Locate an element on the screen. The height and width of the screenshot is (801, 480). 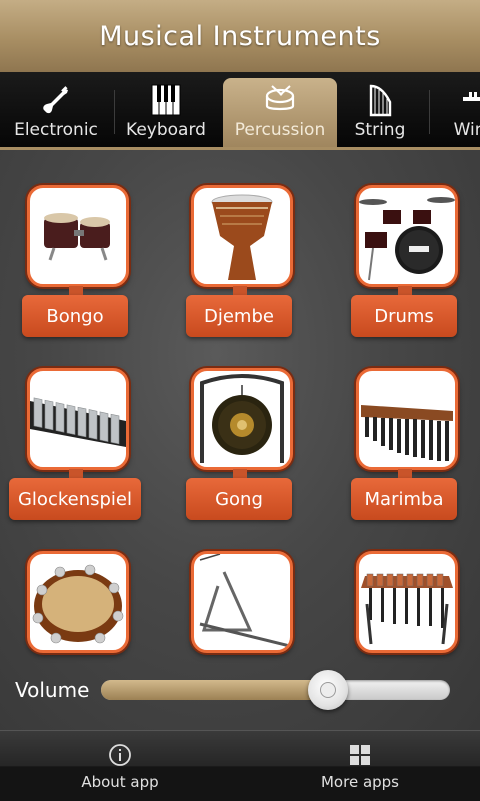
marimba-icon is located at coordinates (407, 433).